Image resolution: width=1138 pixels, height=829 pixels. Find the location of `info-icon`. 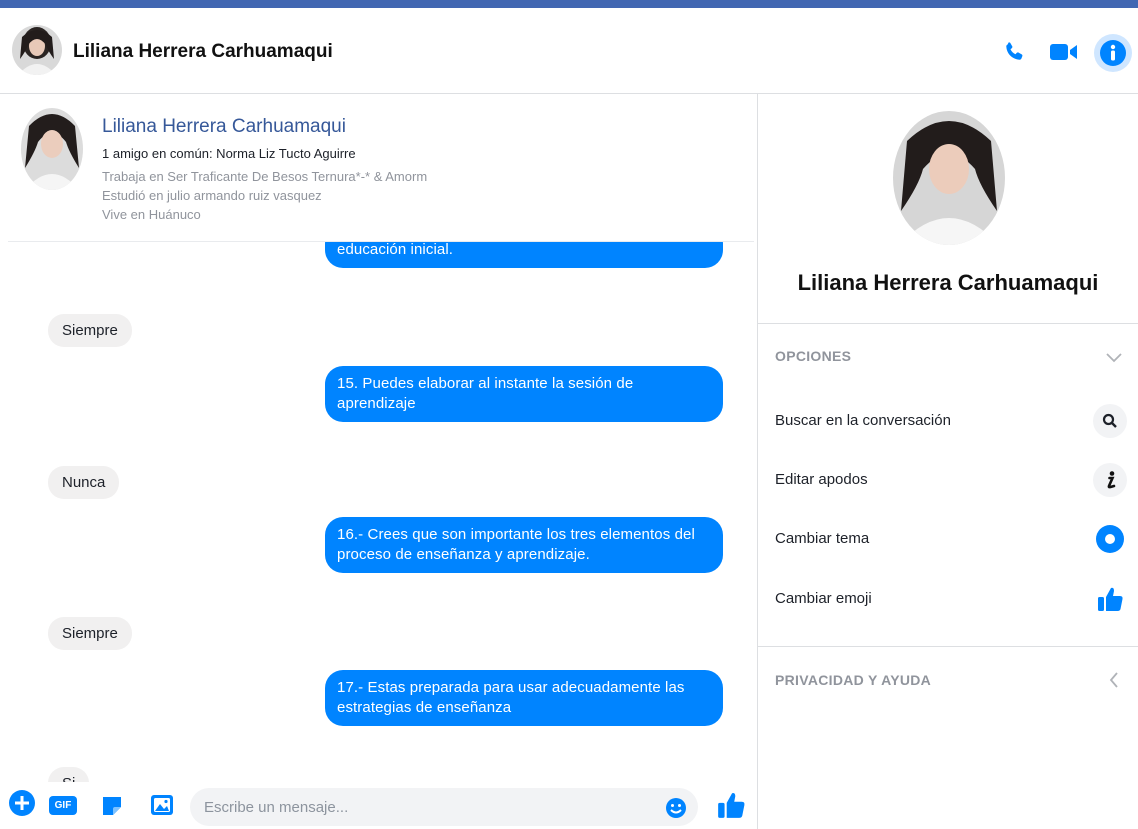

info-icon is located at coordinates (1113, 53).